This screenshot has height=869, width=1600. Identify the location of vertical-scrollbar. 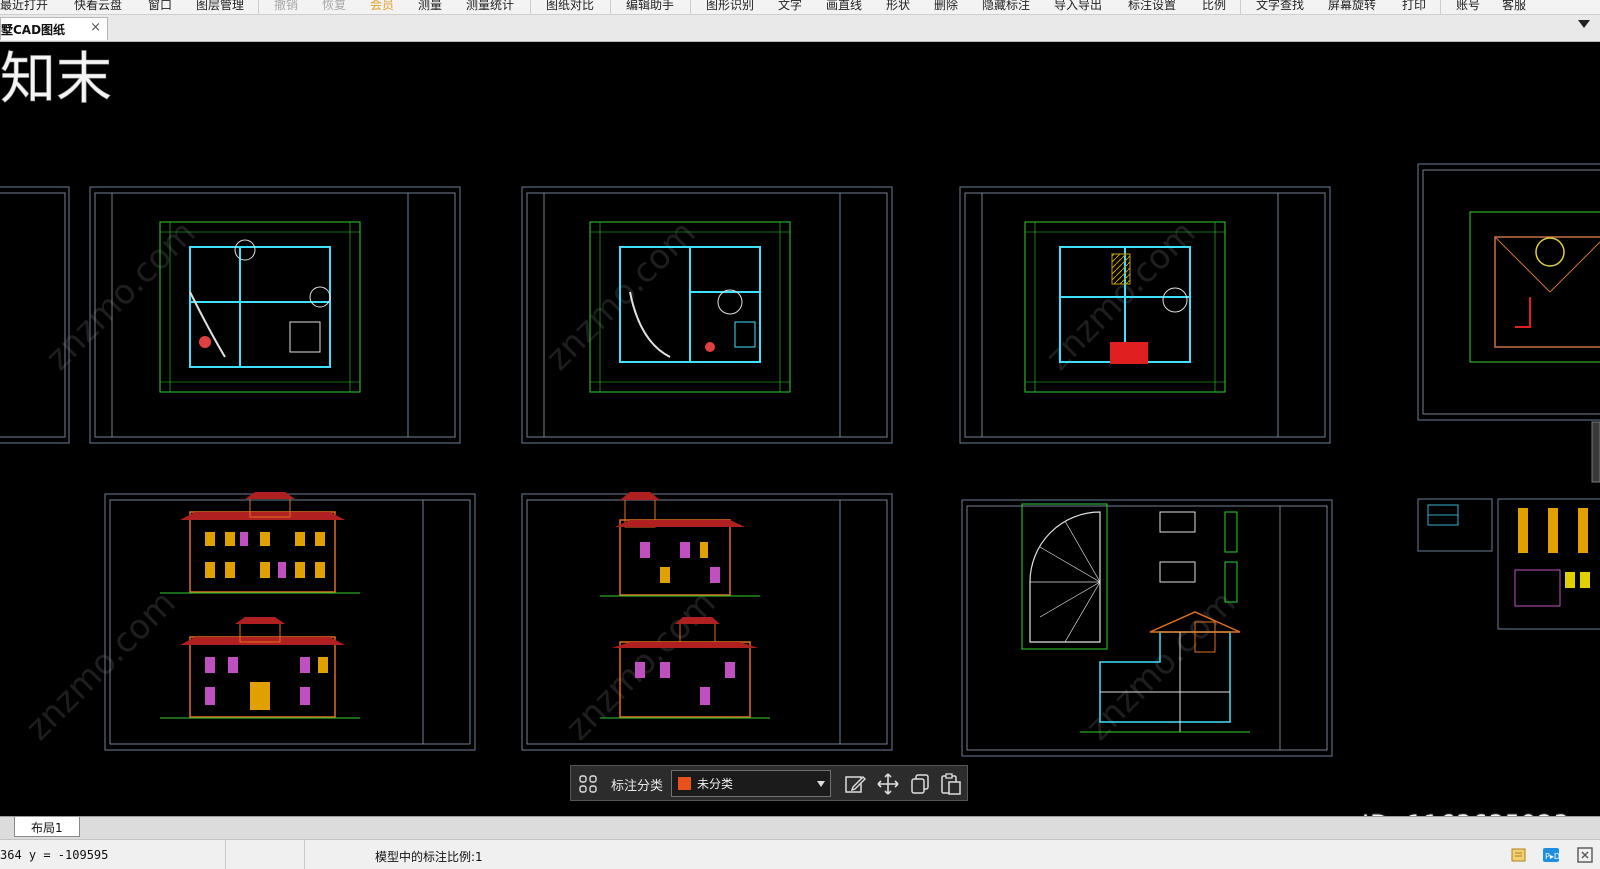
(1595, 452).